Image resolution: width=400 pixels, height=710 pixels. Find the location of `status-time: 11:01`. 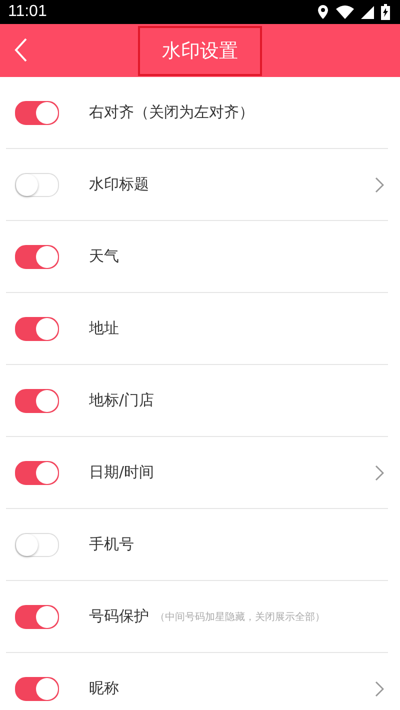

status-time: 11:01 is located at coordinates (27, 12).